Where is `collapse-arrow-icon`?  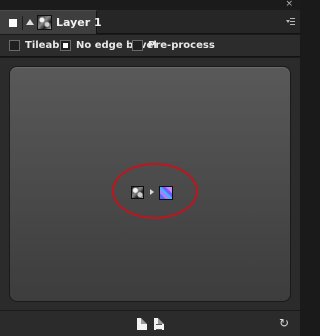
collapse-arrow-icon is located at coordinates (30, 22).